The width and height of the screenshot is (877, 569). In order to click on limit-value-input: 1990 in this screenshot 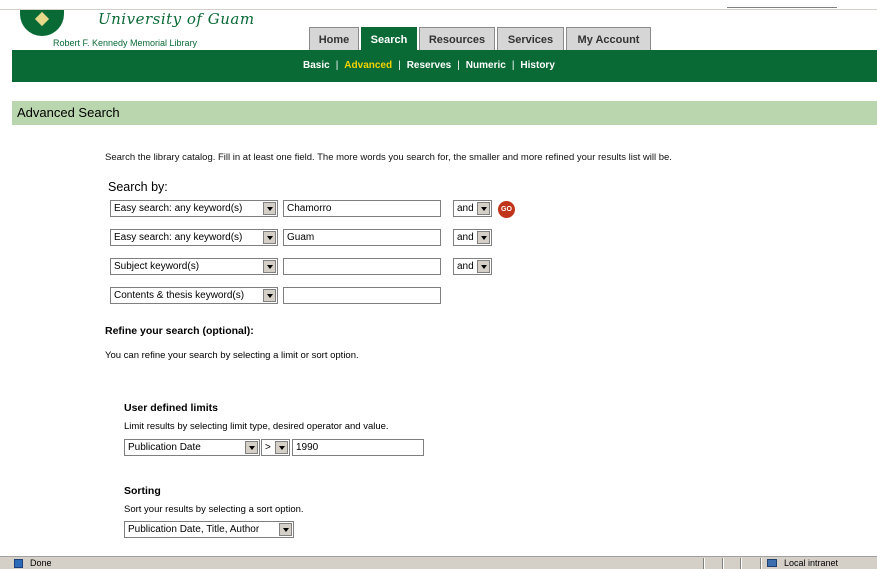, I will do `click(358, 447)`.